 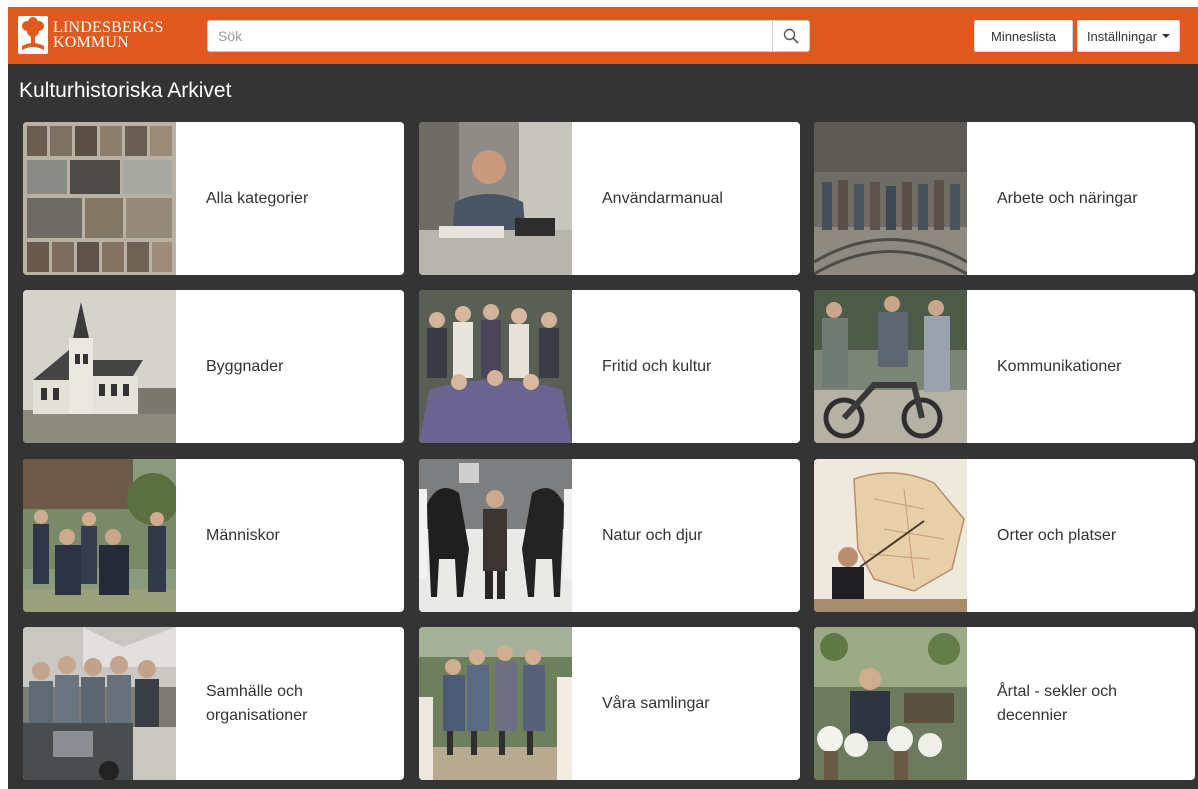 I want to click on category-label: Natur och djur, so click(x=652, y=535).